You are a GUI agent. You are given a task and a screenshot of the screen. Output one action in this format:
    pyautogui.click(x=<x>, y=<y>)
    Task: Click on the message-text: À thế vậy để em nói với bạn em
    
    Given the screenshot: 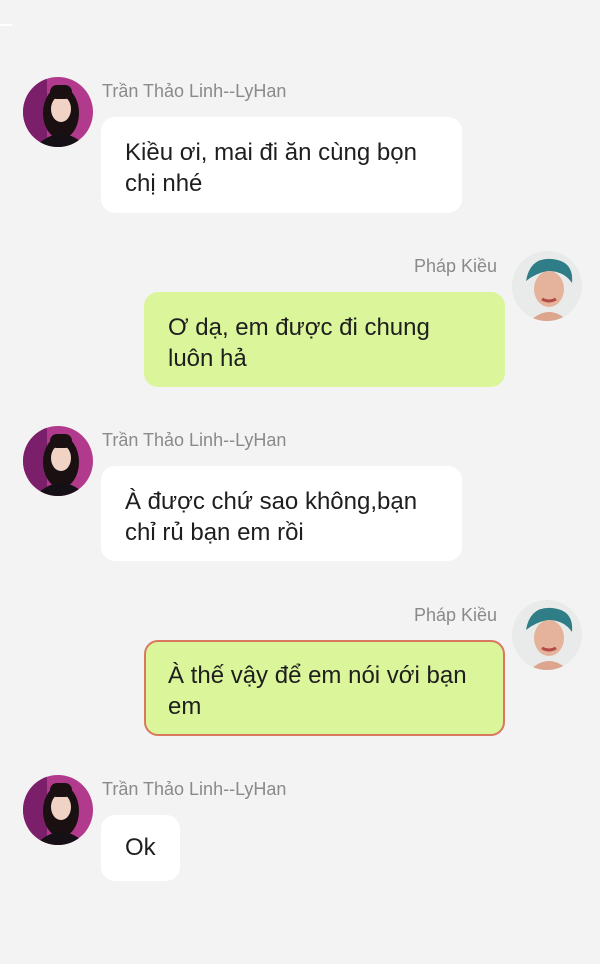 What is the action you would take?
    pyautogui.click(x=317, y=691)
    